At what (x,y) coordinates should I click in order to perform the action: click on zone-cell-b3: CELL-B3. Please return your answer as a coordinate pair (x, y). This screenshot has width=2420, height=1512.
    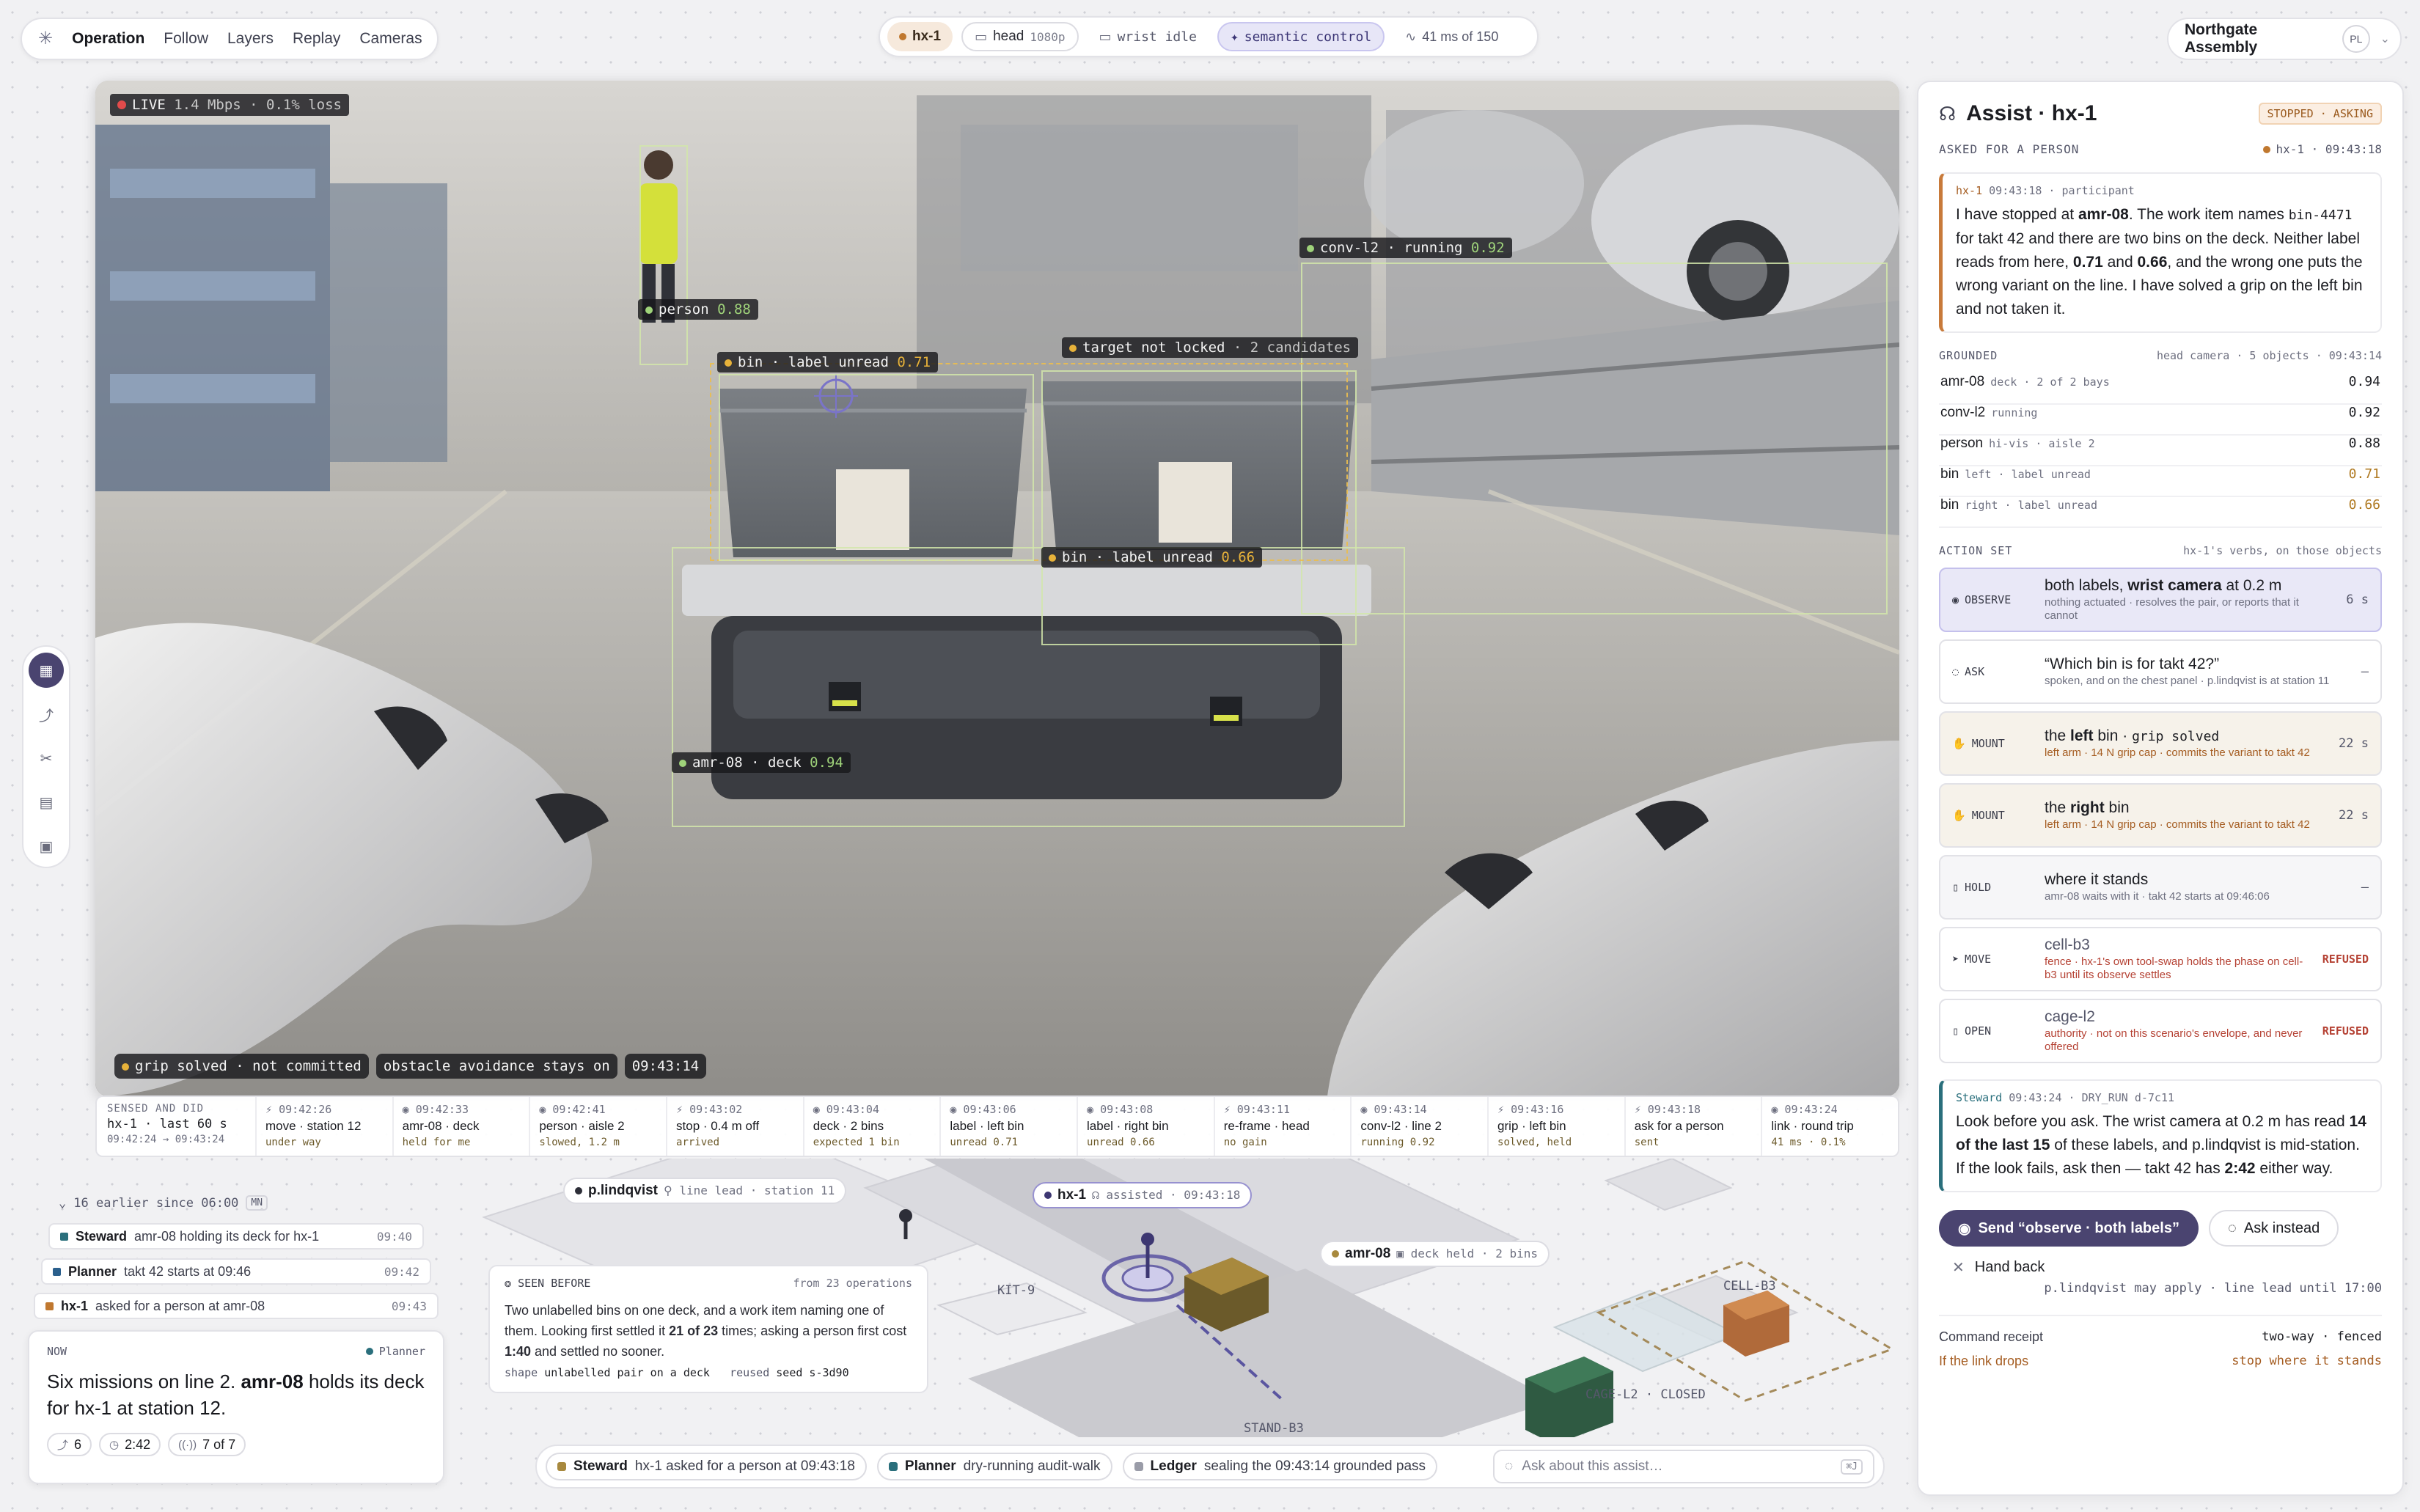
    Looking at the image, I should click on (1749, 1286).